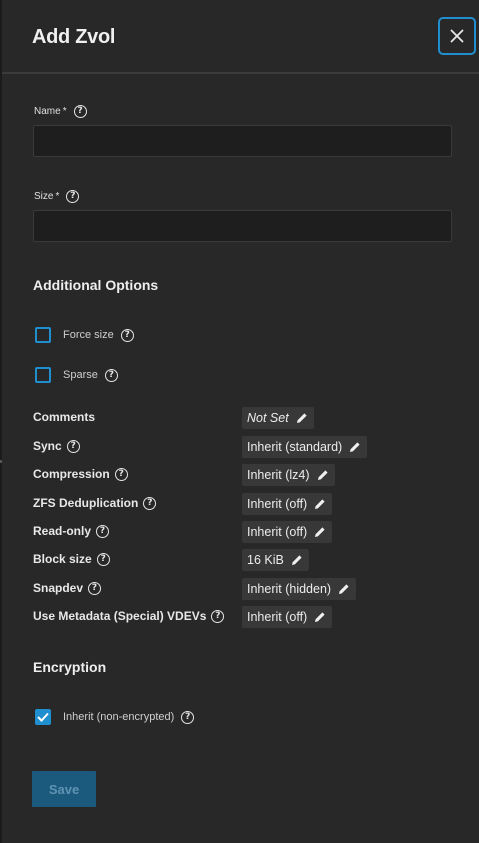 The image size is (479, 843). I want to click on force-size-label: Force size, so click(88, 335).